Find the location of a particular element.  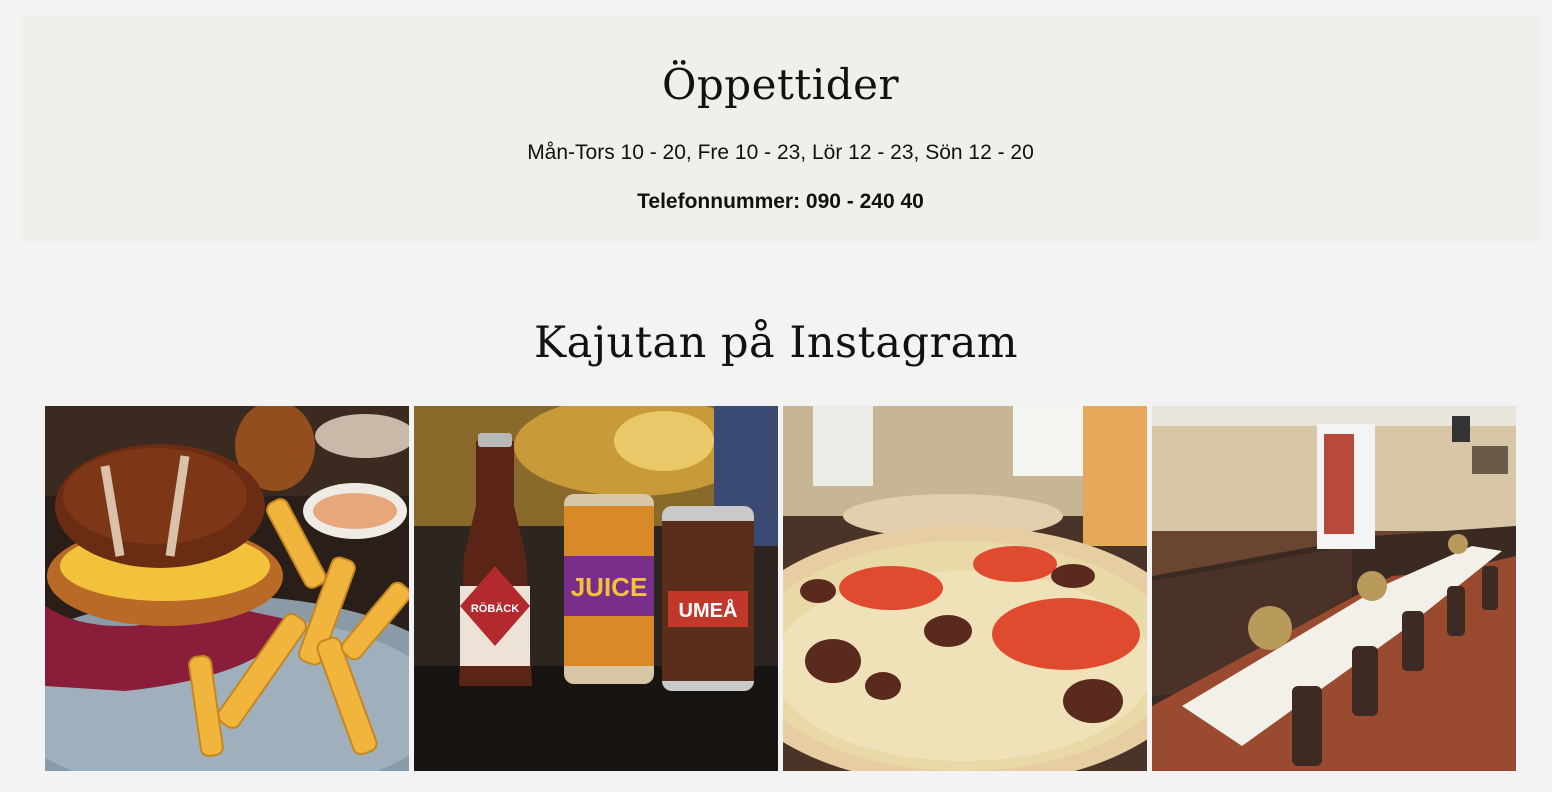

beer-label-roback: RÖBÄCK is located at coordinates (495, 608).